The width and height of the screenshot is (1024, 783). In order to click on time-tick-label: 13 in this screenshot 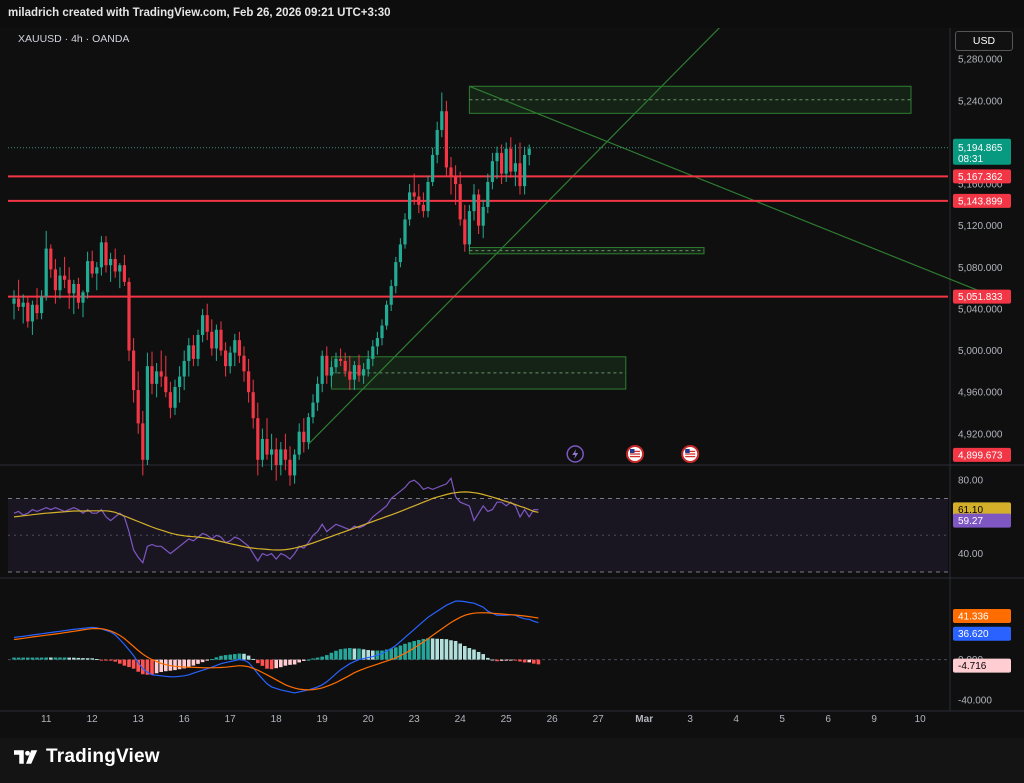, I will do `click(139, 719)`.